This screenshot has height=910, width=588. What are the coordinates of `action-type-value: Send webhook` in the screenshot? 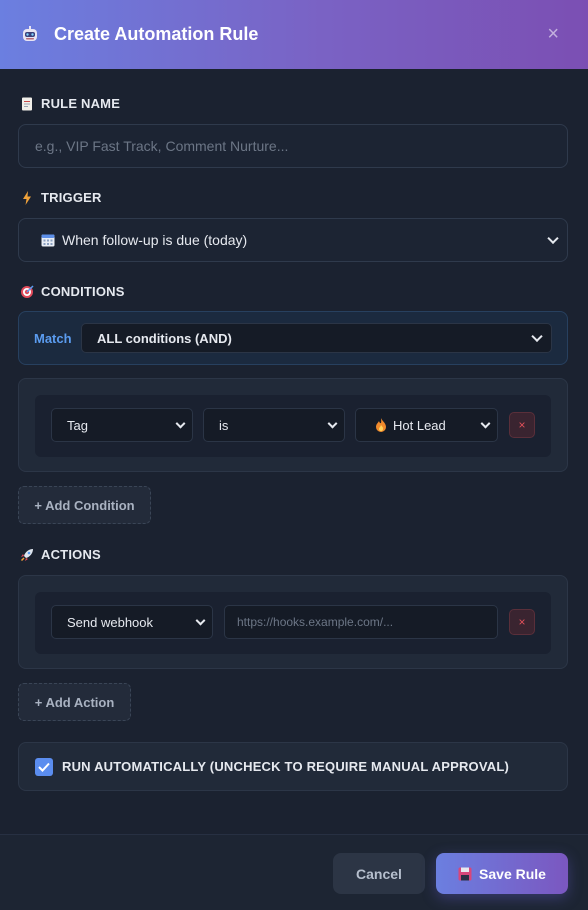 It's located at (110, 622).